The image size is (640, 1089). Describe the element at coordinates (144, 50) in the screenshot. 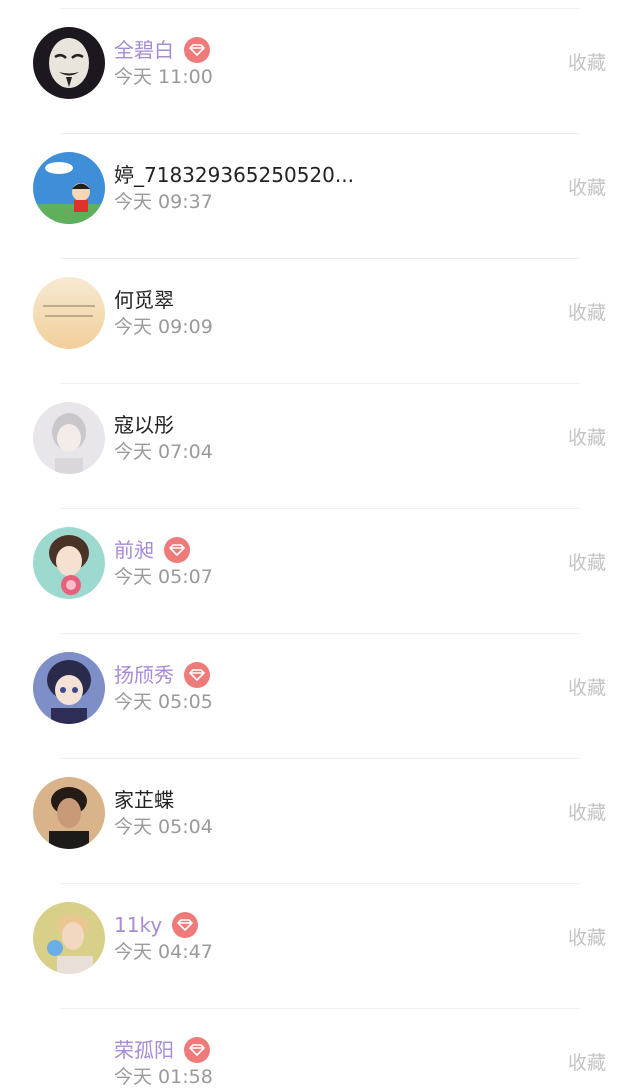

I see `user-name: 全碧白` at that location.